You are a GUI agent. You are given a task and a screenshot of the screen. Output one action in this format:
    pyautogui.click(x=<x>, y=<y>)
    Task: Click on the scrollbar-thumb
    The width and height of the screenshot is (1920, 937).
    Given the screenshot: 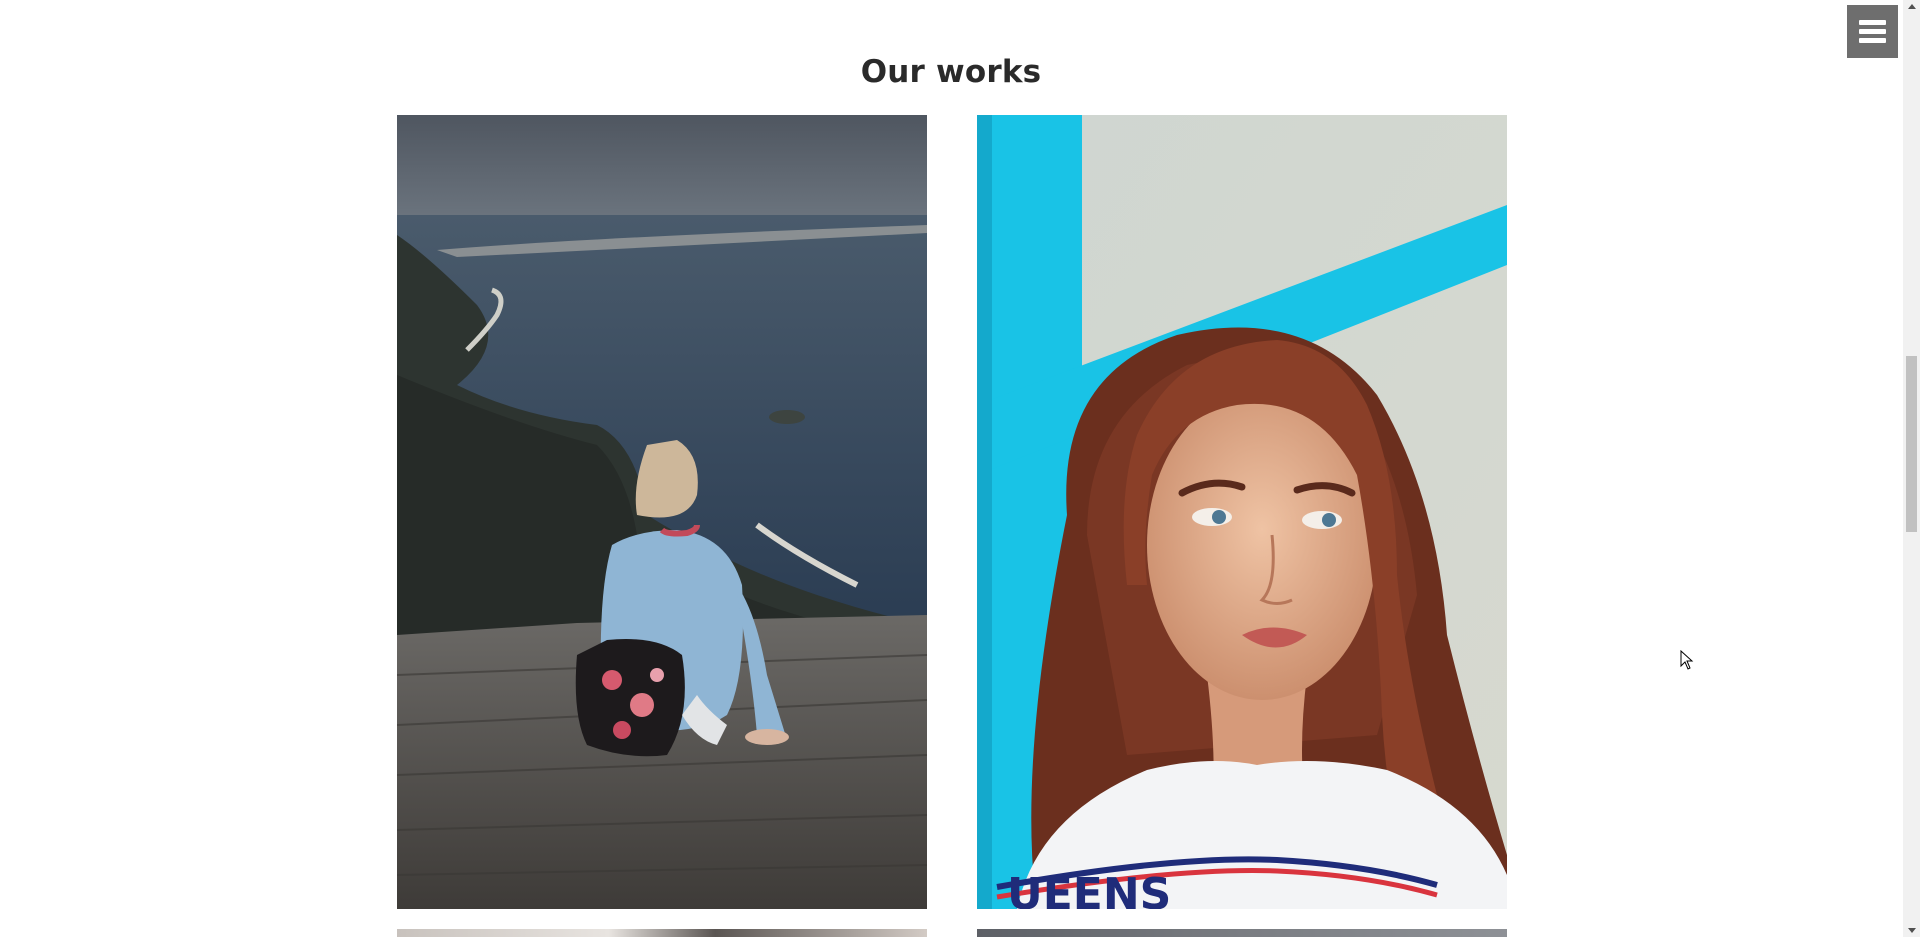 What is the action you would take?
    pyautogui.click(x=1911, y=444)
    